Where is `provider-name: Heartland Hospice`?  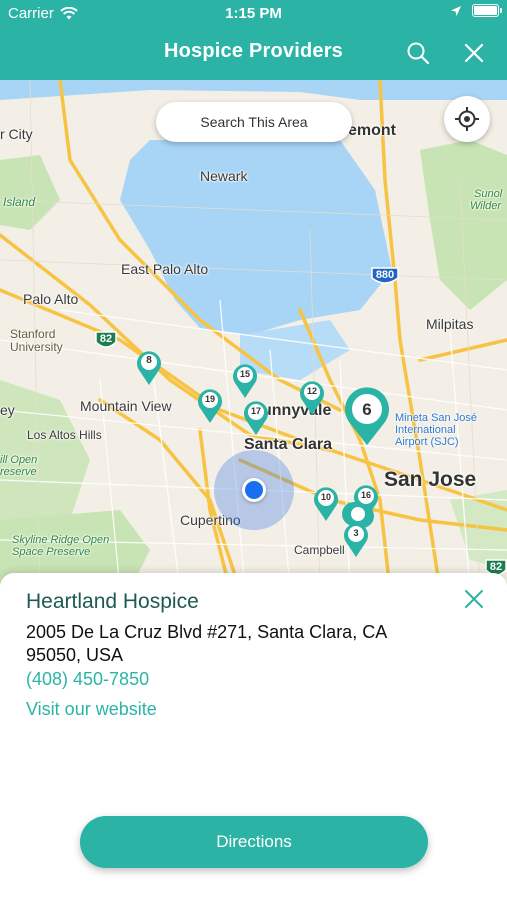
provider-name: Heartland Hospice is located at coordinates (112, 601).